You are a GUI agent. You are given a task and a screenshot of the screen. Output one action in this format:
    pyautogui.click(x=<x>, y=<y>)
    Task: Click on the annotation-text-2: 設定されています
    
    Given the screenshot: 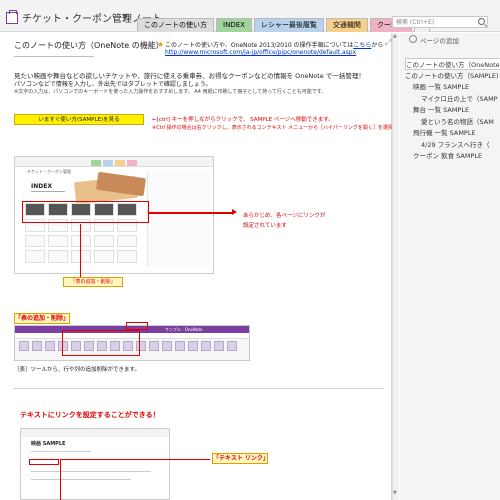 What is the action you would take?
    pyautogui.click(x=265, y=226)
    